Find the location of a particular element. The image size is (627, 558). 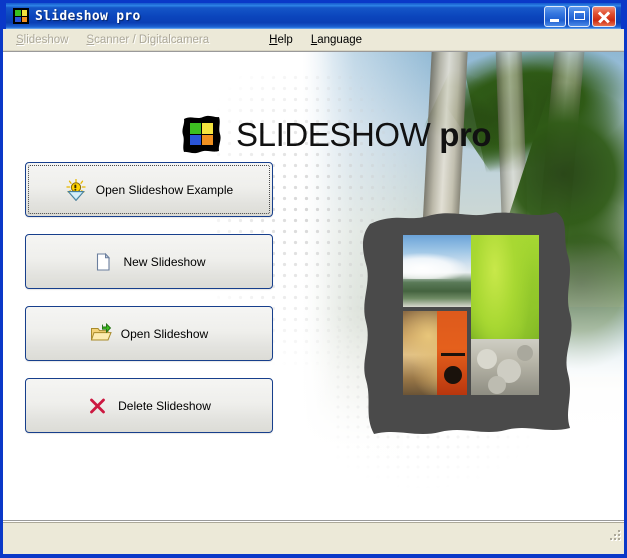

maximize-button is located at coordinates (579, 16).